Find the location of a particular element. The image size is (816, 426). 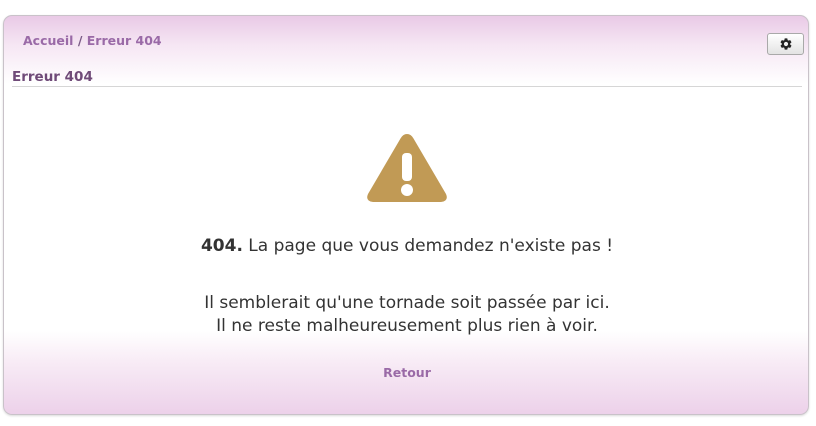

error-text: La page que vous demandez n'existe pas ! is located at coordinates (428, 246).